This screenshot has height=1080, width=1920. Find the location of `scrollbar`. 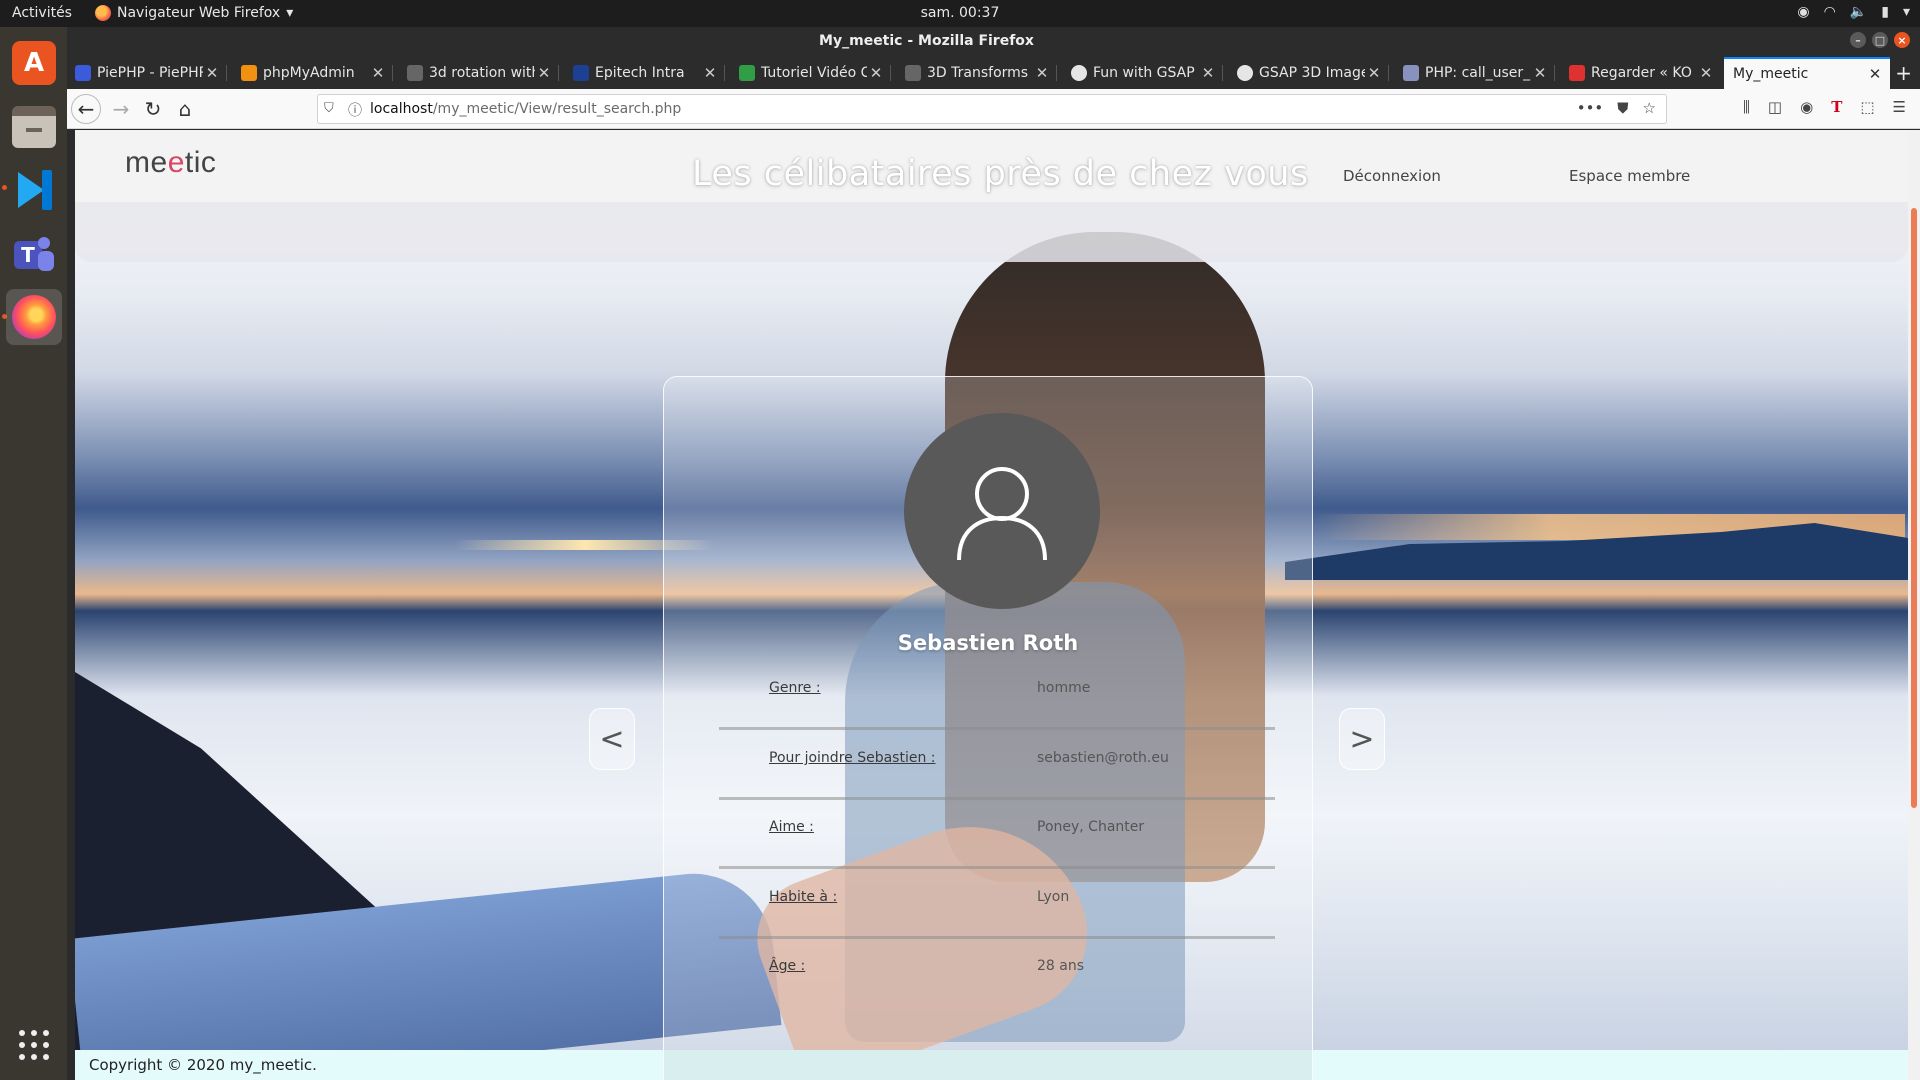

scrollbar is located at coordinates (1914, 605).